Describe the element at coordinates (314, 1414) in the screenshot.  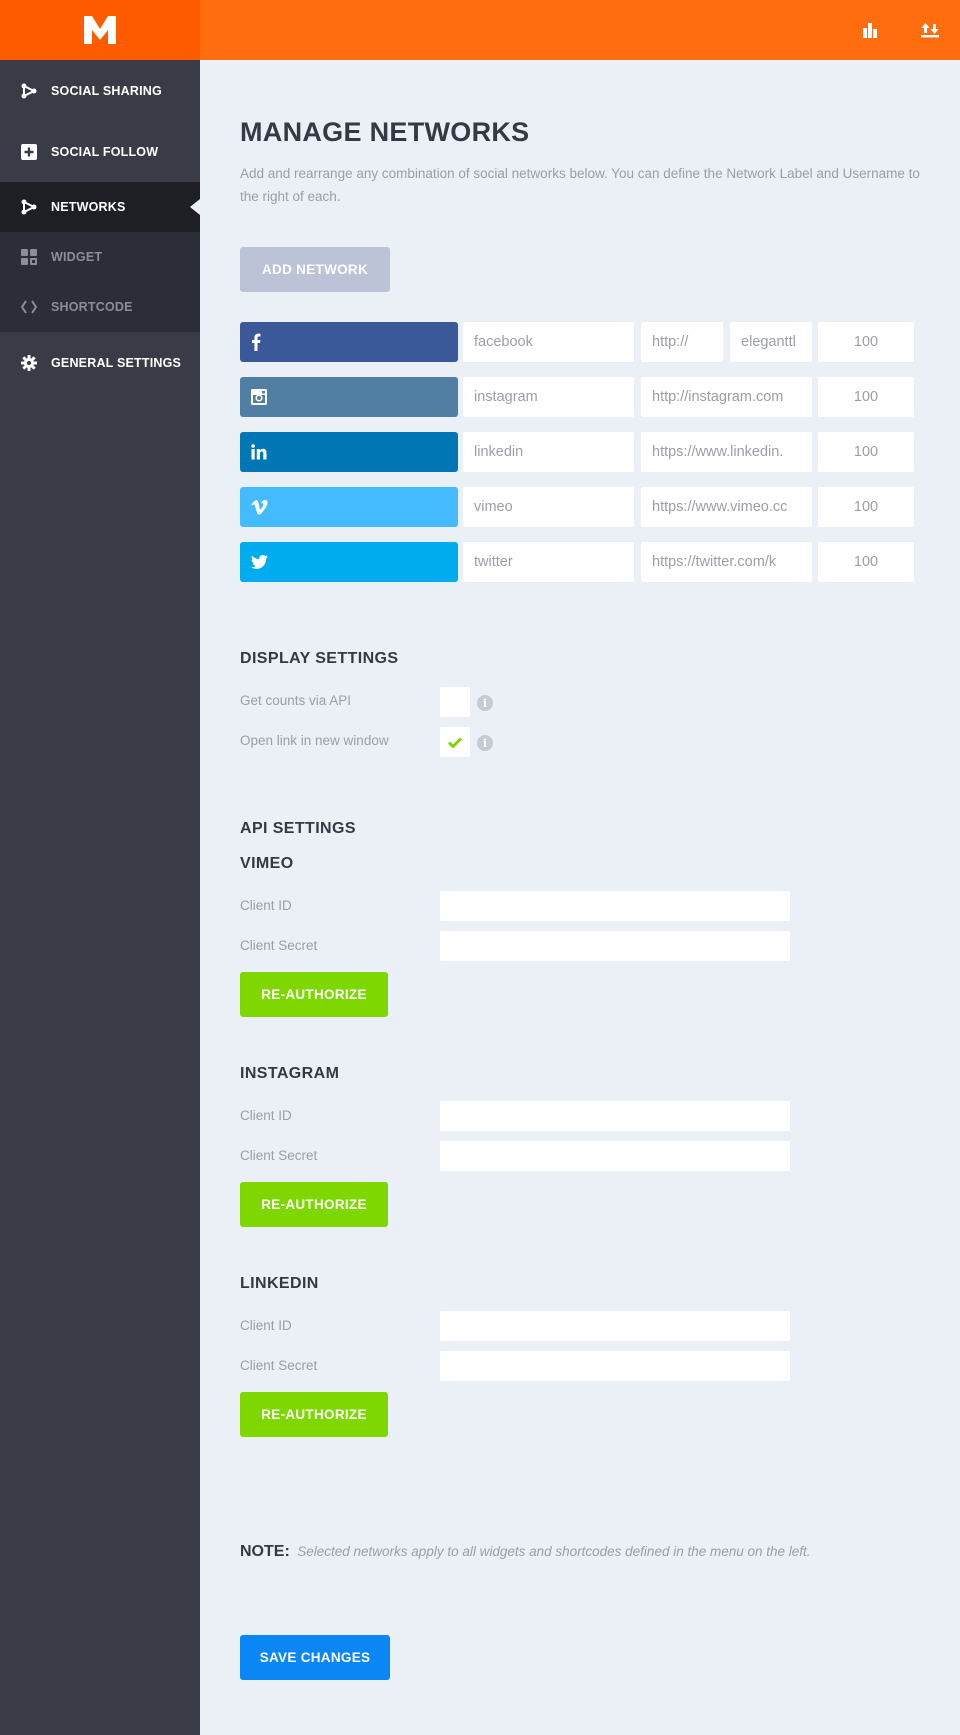
I see `linkedin-reauthorize-button: RE-AUTHORIZE` at that location.